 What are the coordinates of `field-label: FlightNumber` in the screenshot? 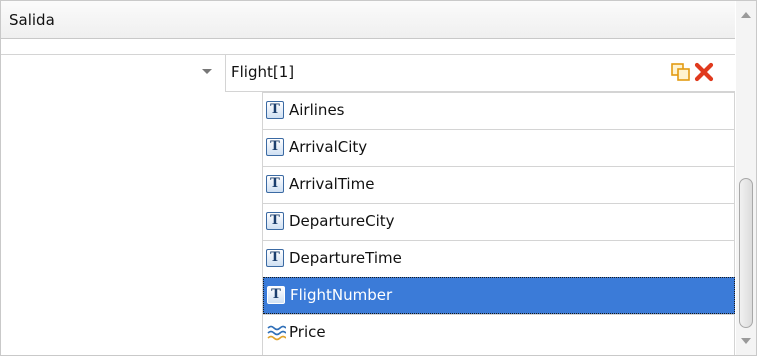 It's located at (341, 295).